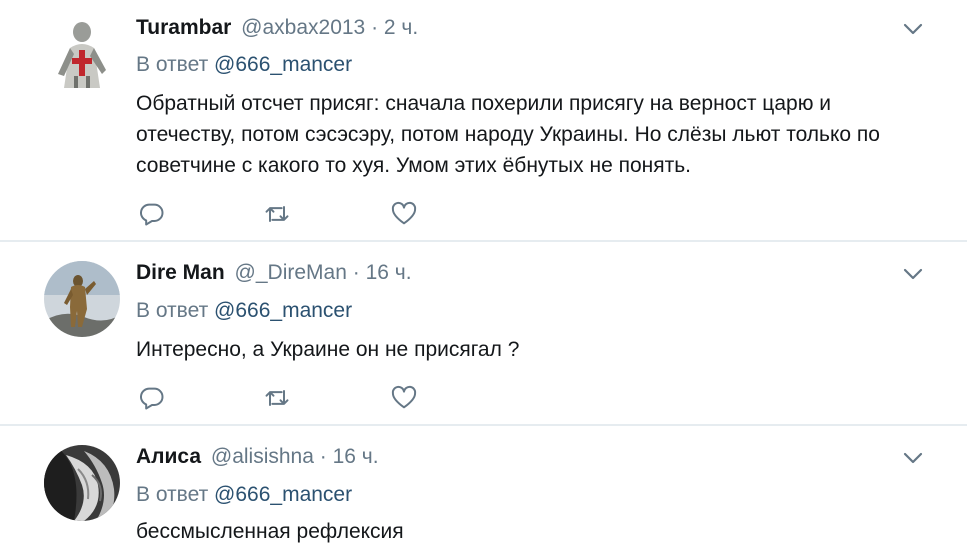  I want to click on avatar-bw-image, so click(82, 483).